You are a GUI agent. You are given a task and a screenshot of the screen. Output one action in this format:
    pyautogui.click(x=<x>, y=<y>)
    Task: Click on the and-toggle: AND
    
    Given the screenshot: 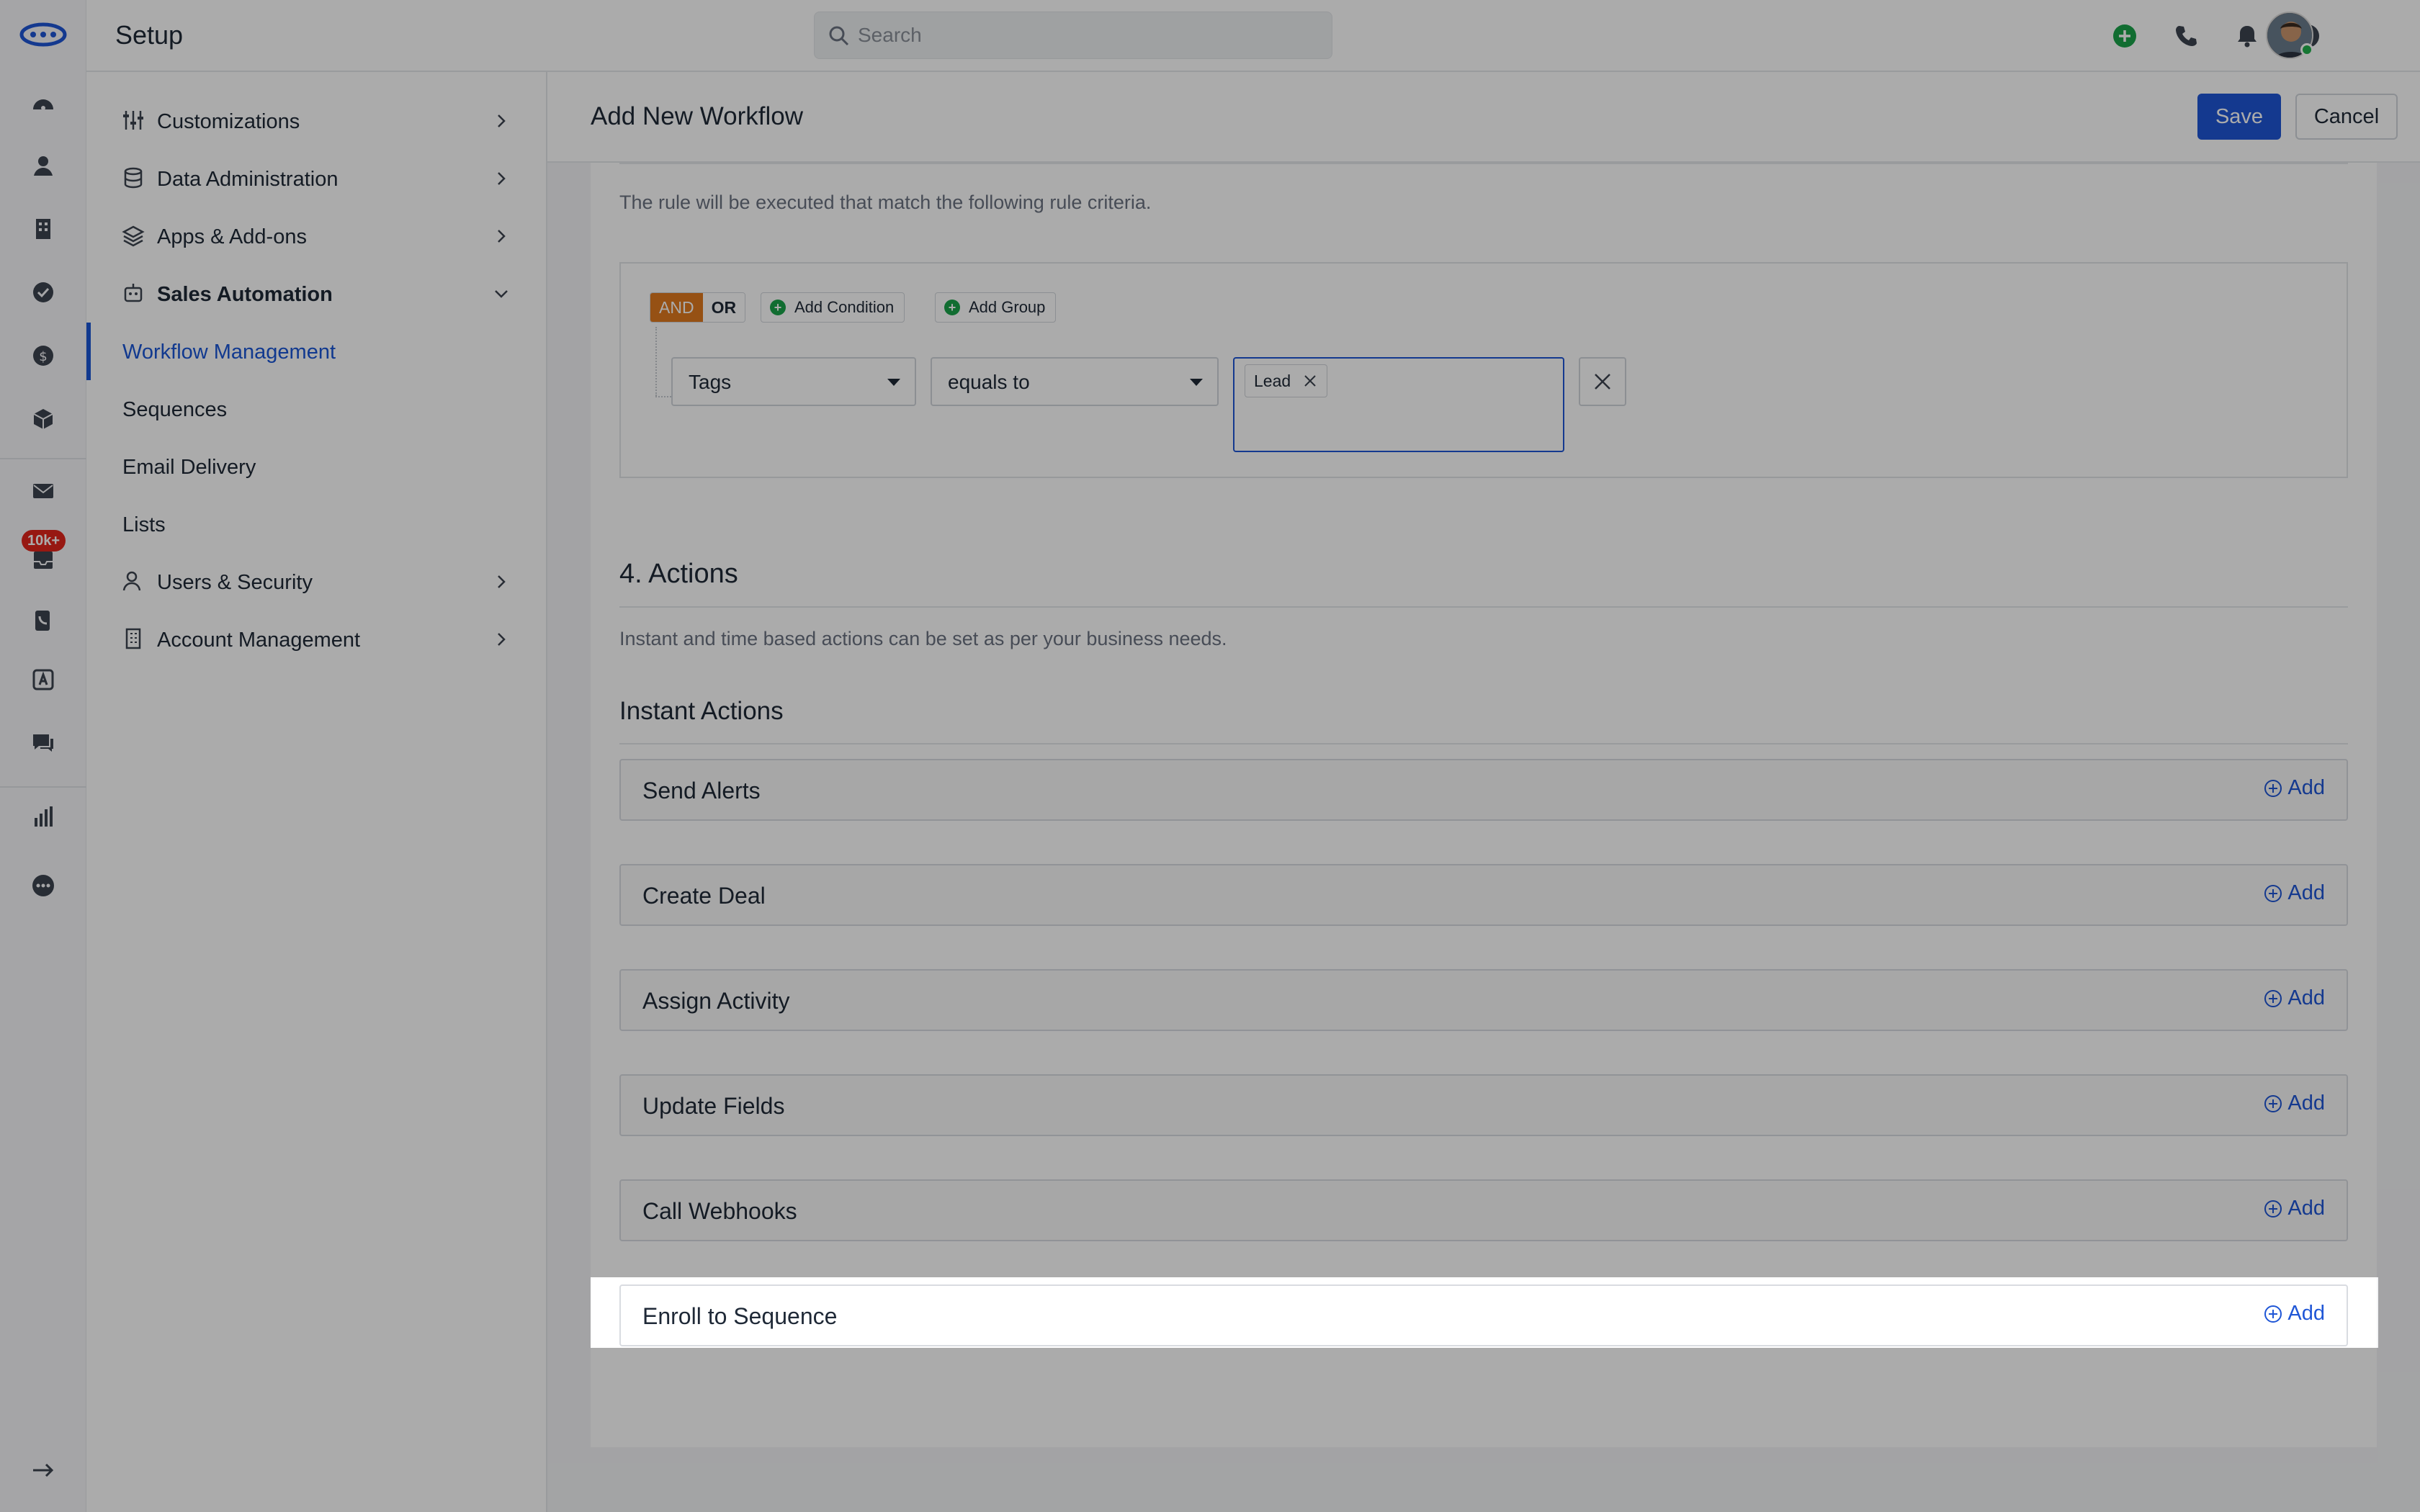 What is the action you would take?
    pyautogui.click(x=676, y=307)
    